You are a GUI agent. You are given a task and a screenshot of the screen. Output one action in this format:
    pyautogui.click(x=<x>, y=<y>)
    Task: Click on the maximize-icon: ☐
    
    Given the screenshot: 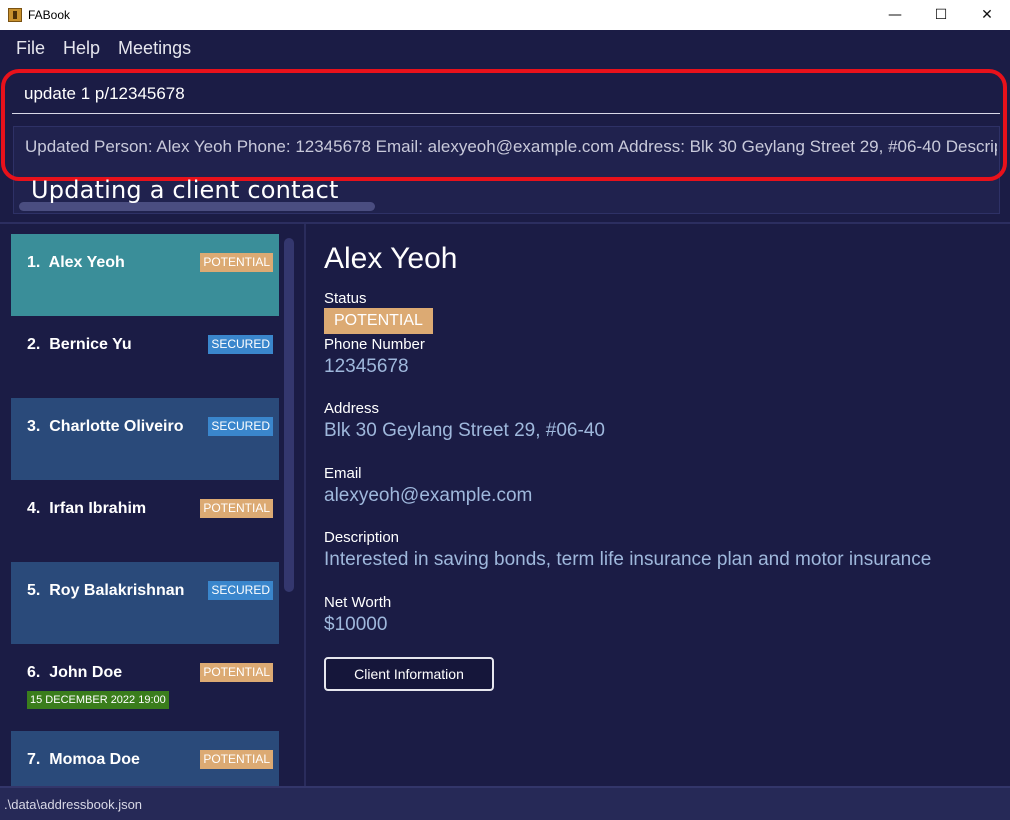 What is the action you would take?
    pyautogui.click(x=941, y=15)
    